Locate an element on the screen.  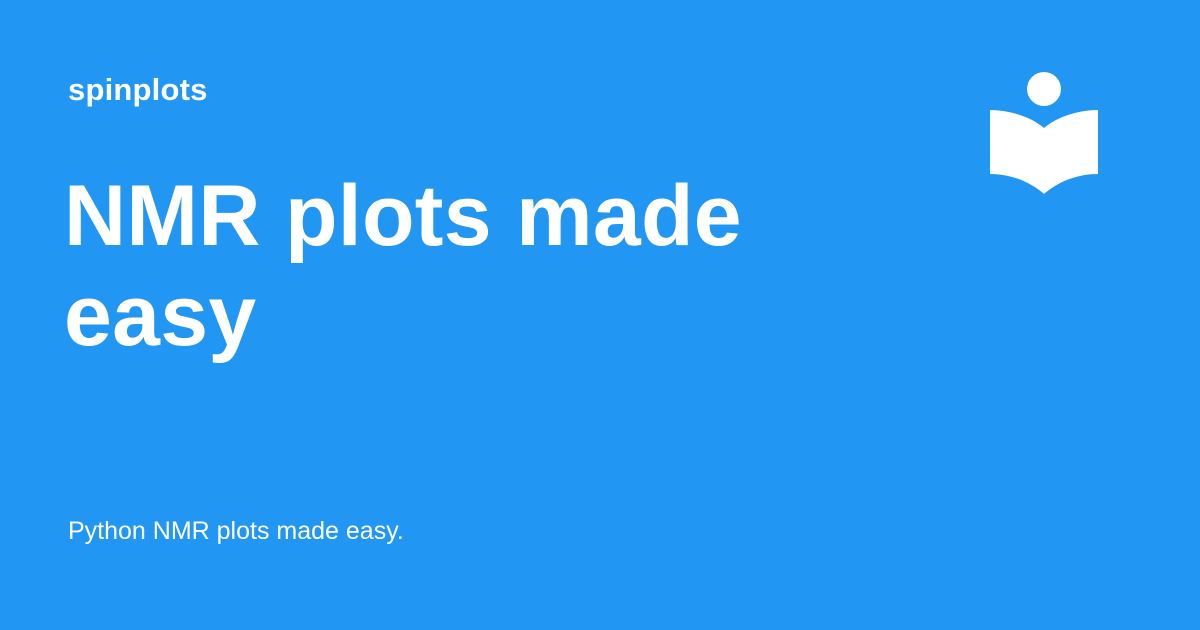
book-reader-icon is located at coordinates (1044, 134).